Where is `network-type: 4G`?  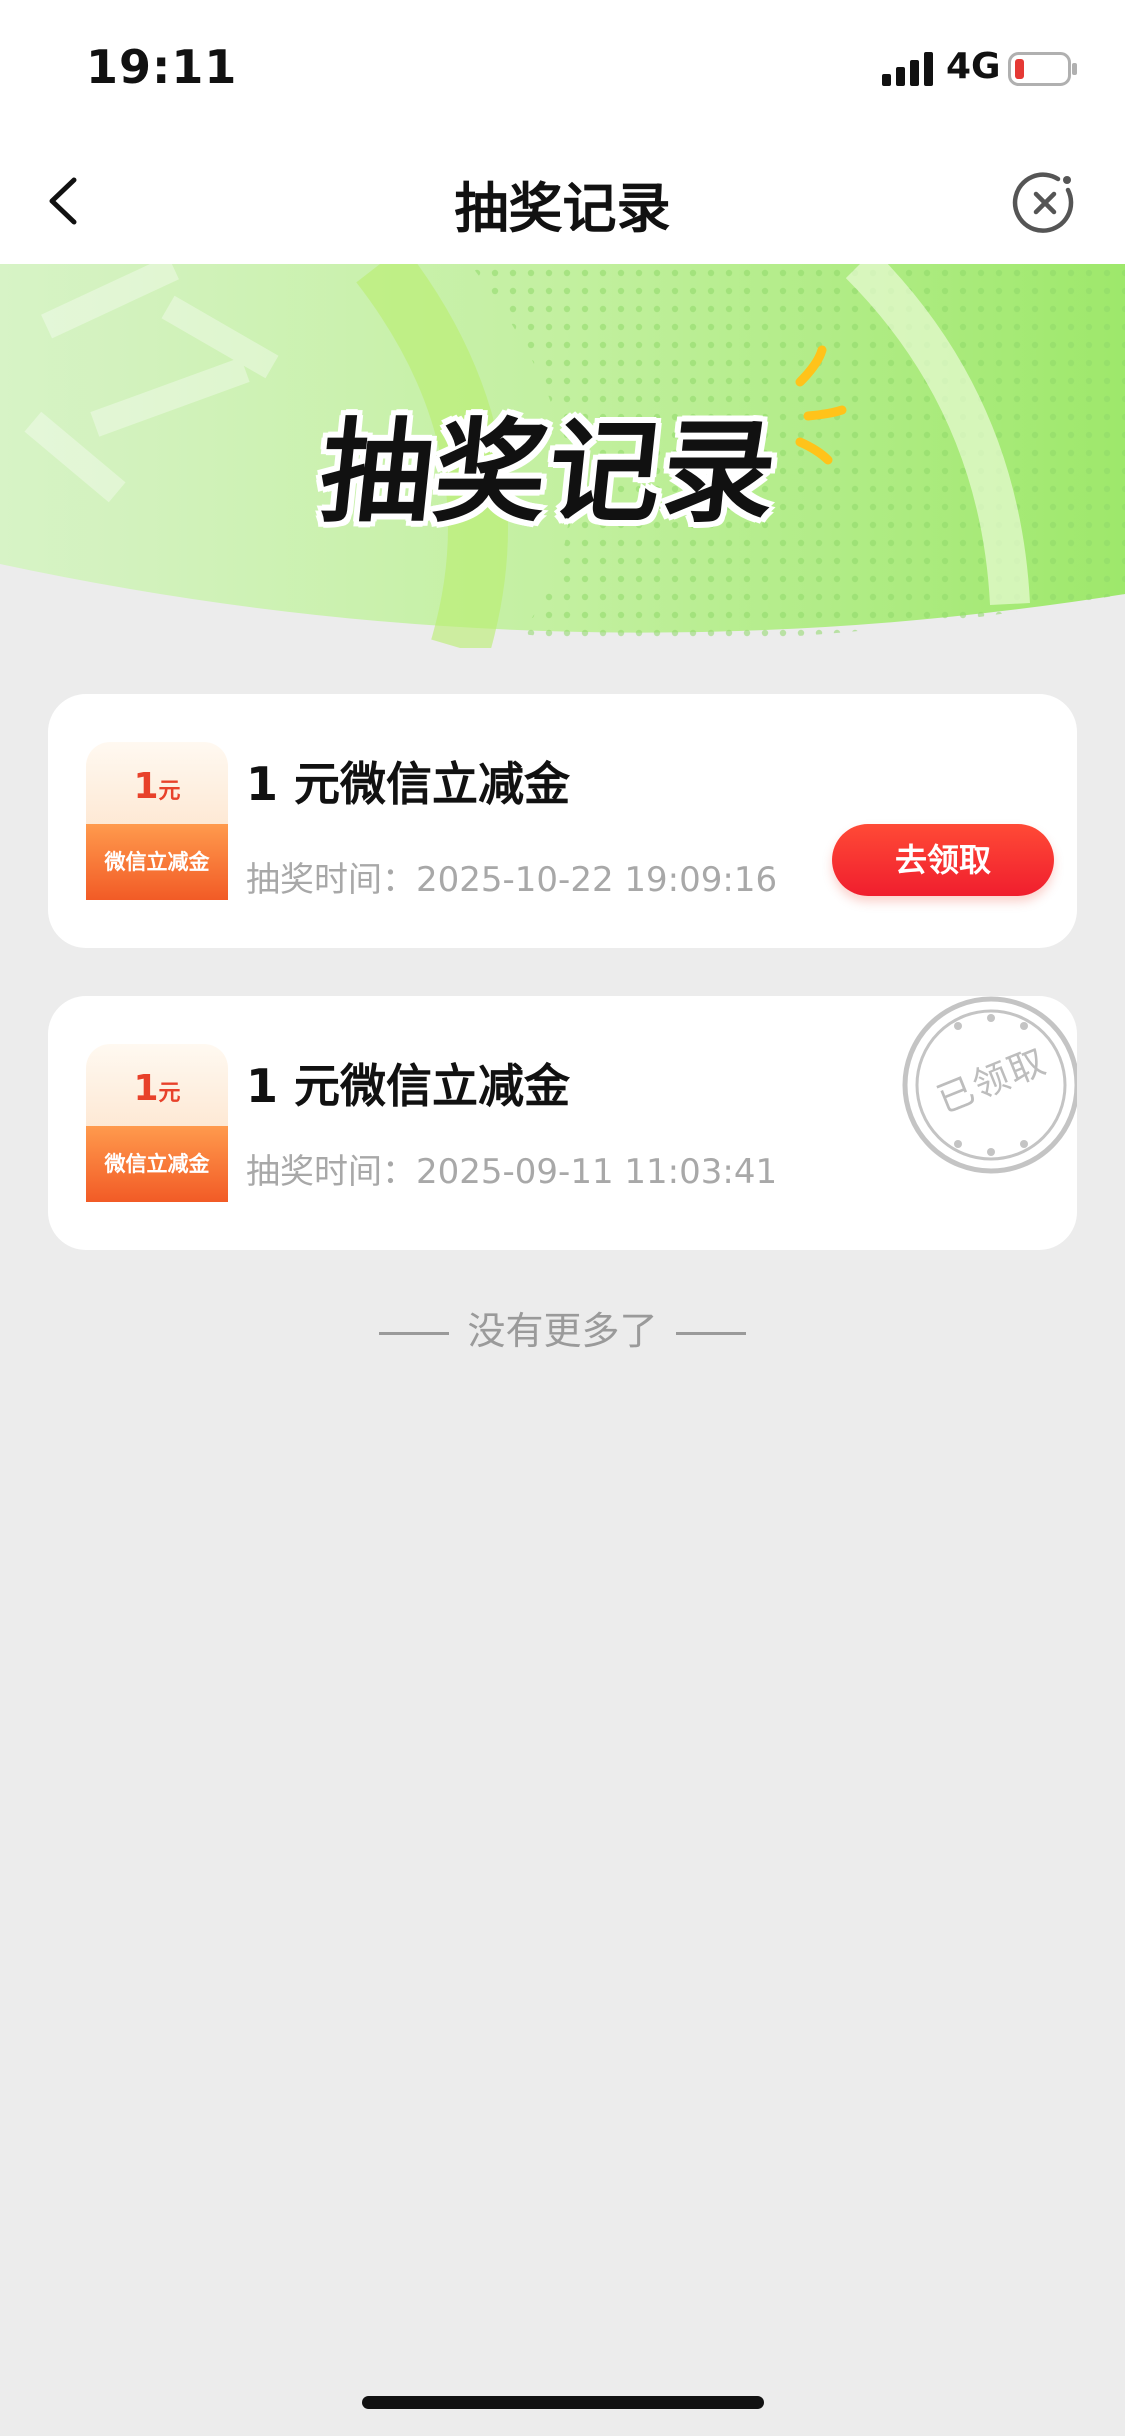 network-type: 4G is located at coordinates (973, 66).